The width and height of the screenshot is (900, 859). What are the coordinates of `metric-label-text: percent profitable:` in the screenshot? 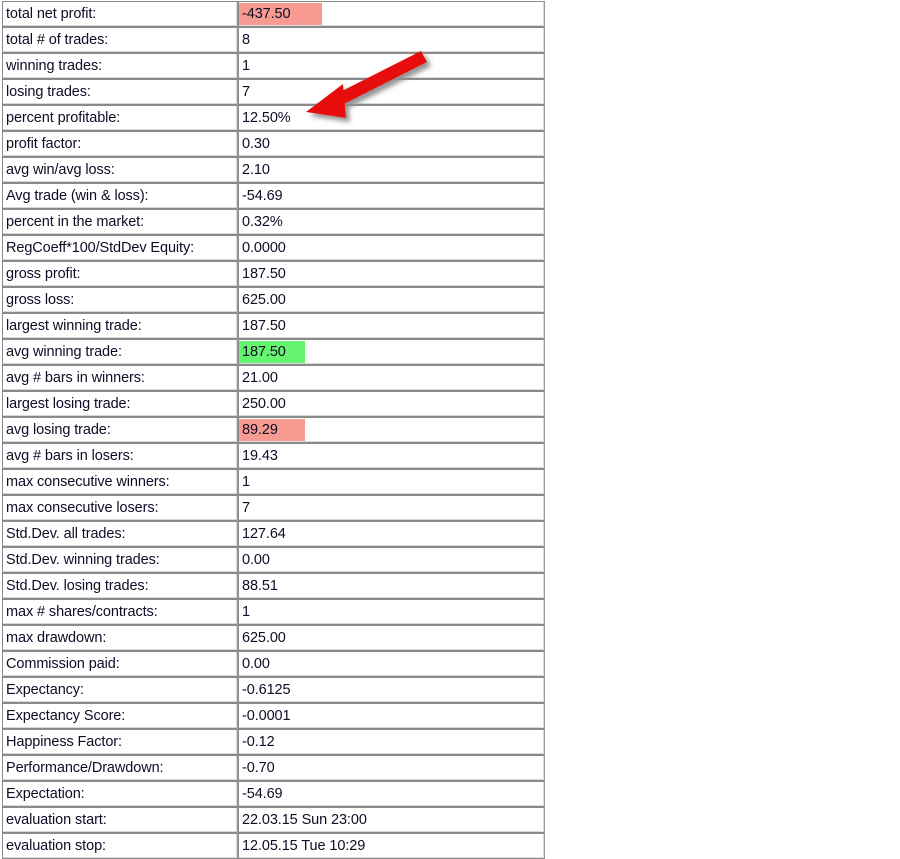 It's located at (63, 118).